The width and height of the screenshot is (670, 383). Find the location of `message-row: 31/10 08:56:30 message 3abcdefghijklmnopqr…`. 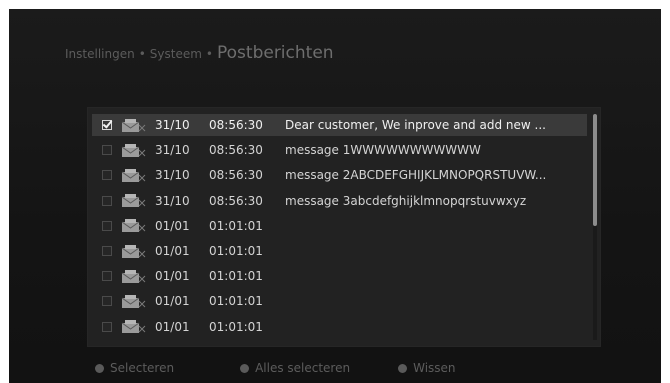

message-row: 31/10 08:56:30 message 3abcdefghijklmnopqr… is located at coordinates (339, 201).